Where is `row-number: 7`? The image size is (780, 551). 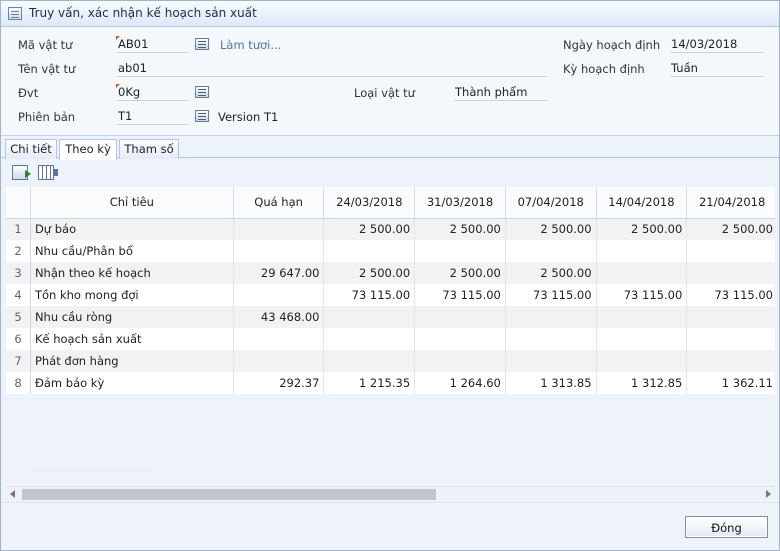
row-number: 7 is located at coordinates (18, 361).